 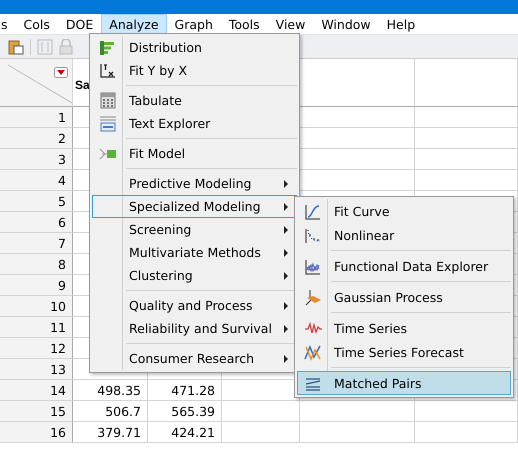 I want to click on axis-icon, so click(x=108, y=70).